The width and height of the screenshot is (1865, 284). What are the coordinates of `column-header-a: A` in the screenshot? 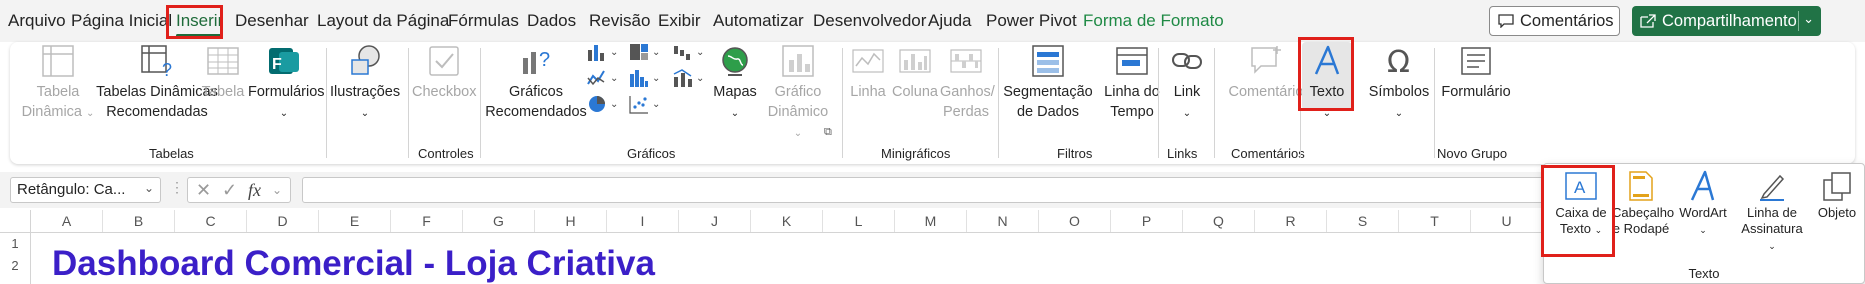 It's located at (67, 221).